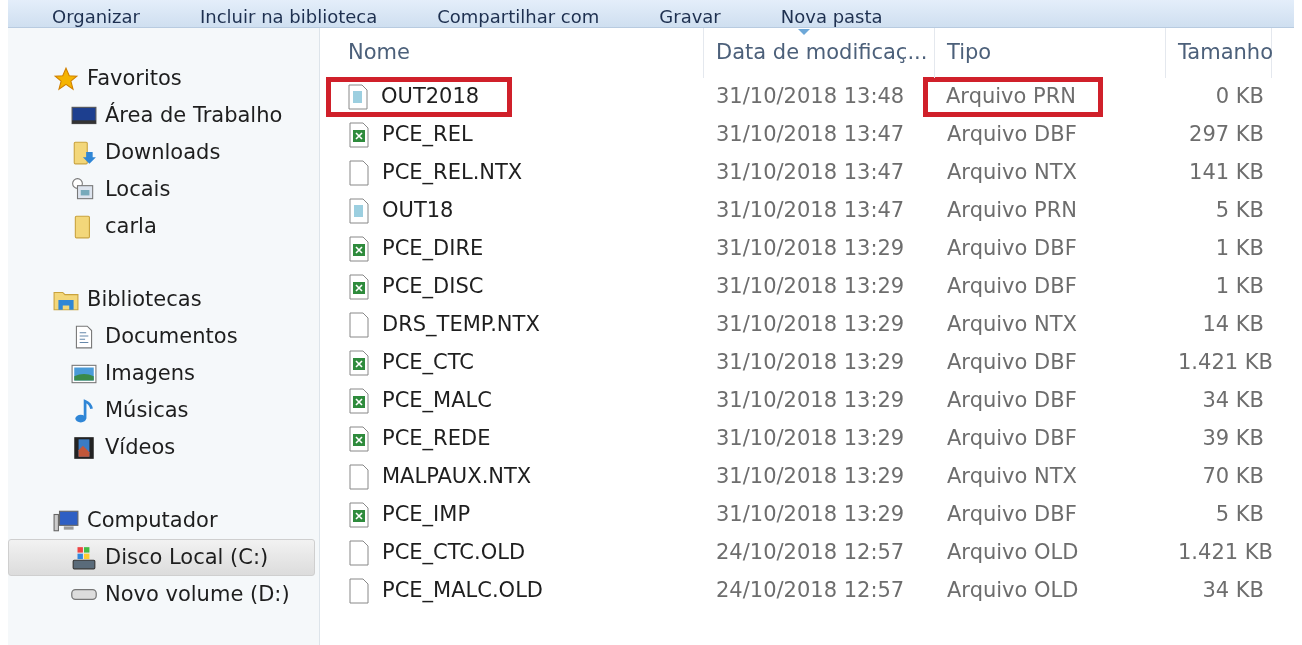  What do you see at coordinates (811, 249) in the screenshot?
I see `file-row: PCE_DIRE 31/10/2018 13:29 Arquivo DBF 1 KB` at bounding box center [811, 249].